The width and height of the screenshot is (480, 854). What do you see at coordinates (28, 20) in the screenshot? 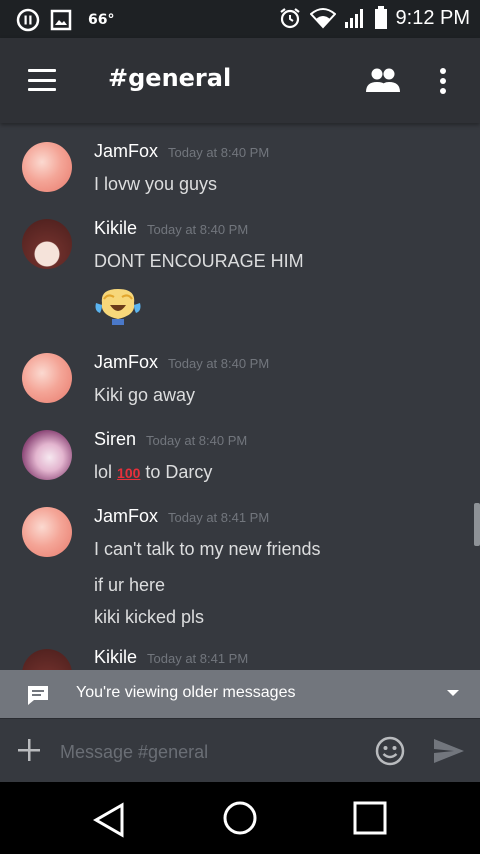
I see `pause-icon` at bounding box center [28, 20].